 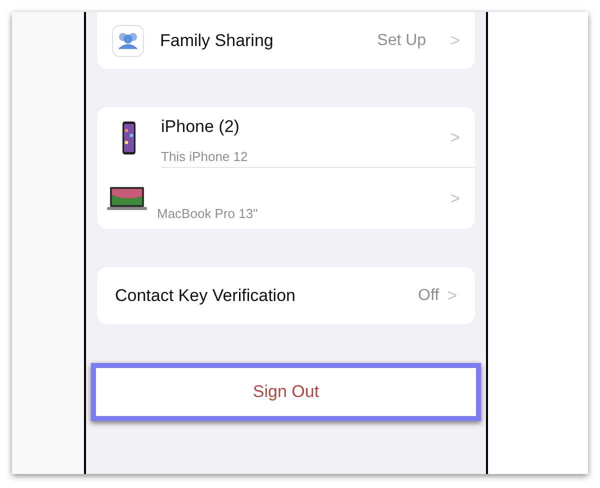 I want to click on row-label: Family Sharing, so click(x=217, y=41).